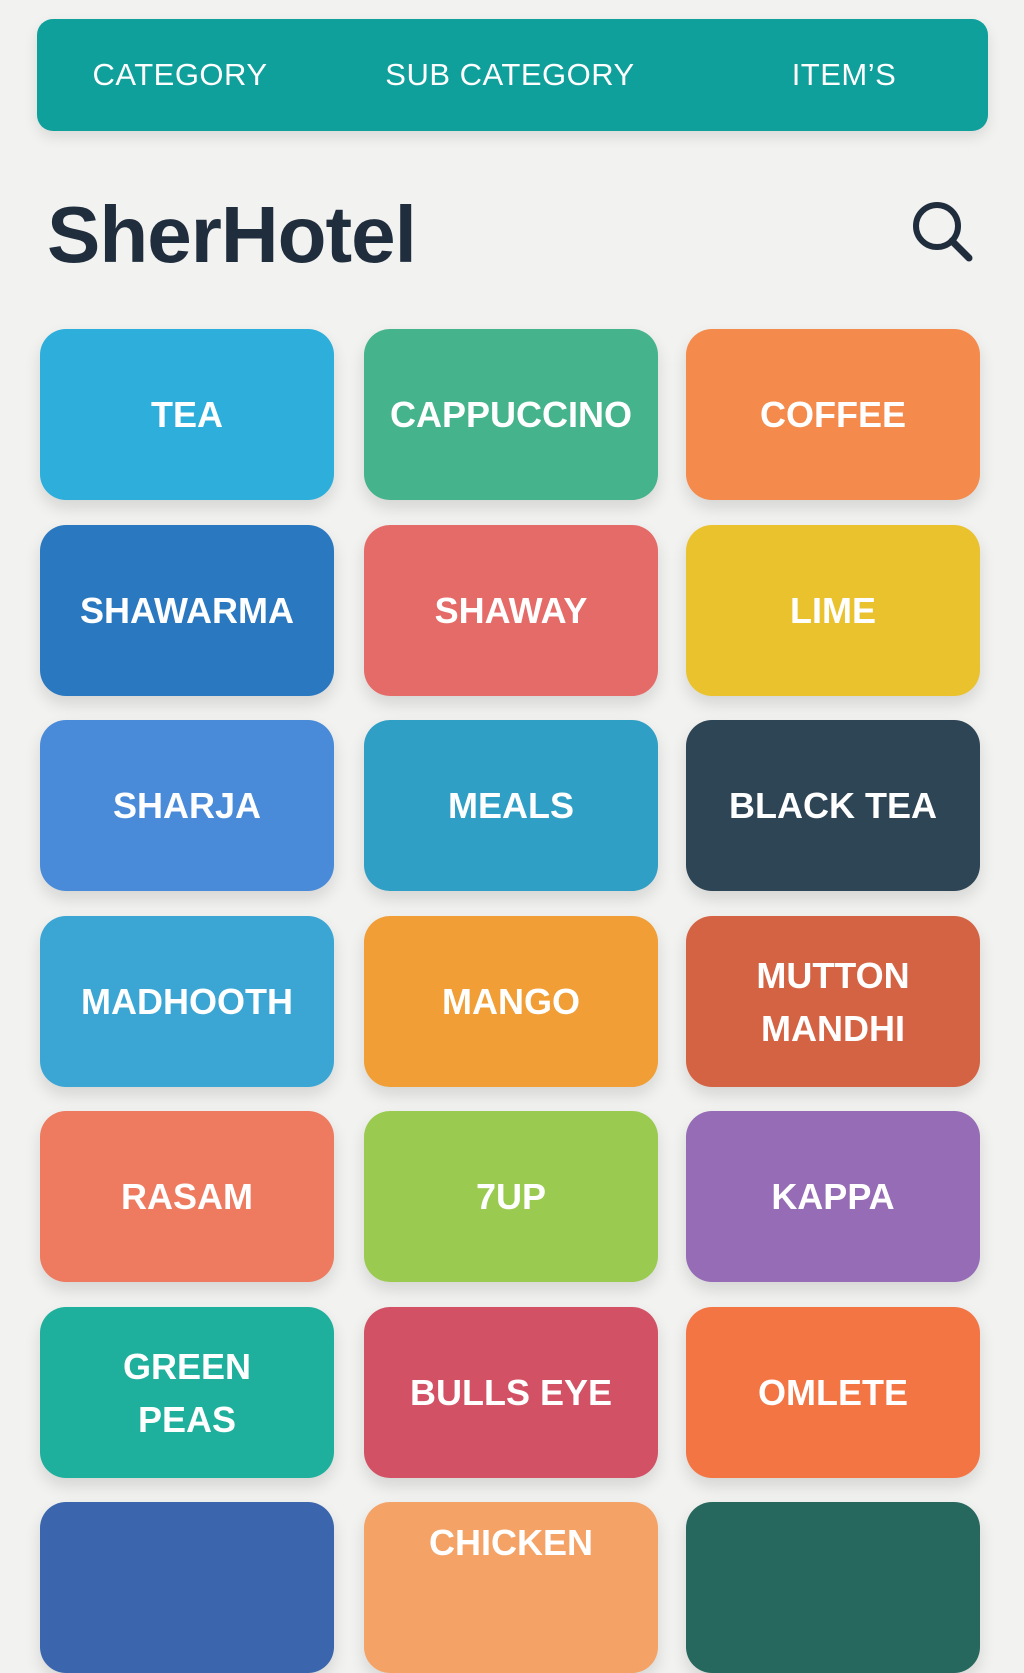  I want to click on item-label: SHARJA, so click(187, 805).